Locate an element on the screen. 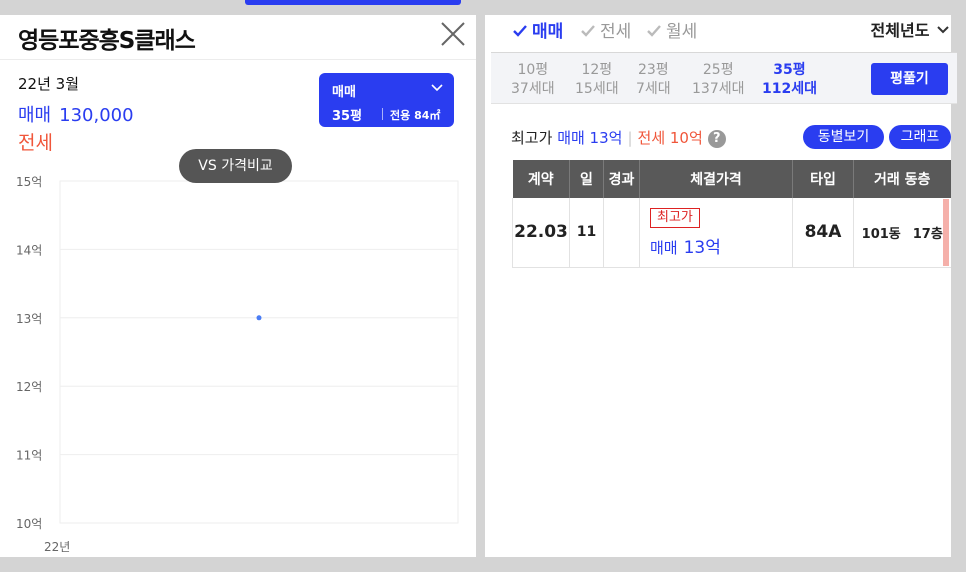 This screenshot has width=966, height=572. row-highlight-bar is located at coordinates (946, 232).